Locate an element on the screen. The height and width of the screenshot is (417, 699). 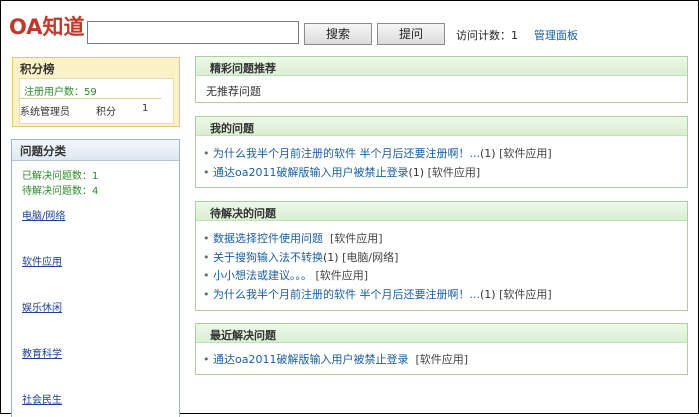
list-item: • 通达oa2011破解版输入用户被禁止登录 [软件应用] is located at coordinates (335, 359).